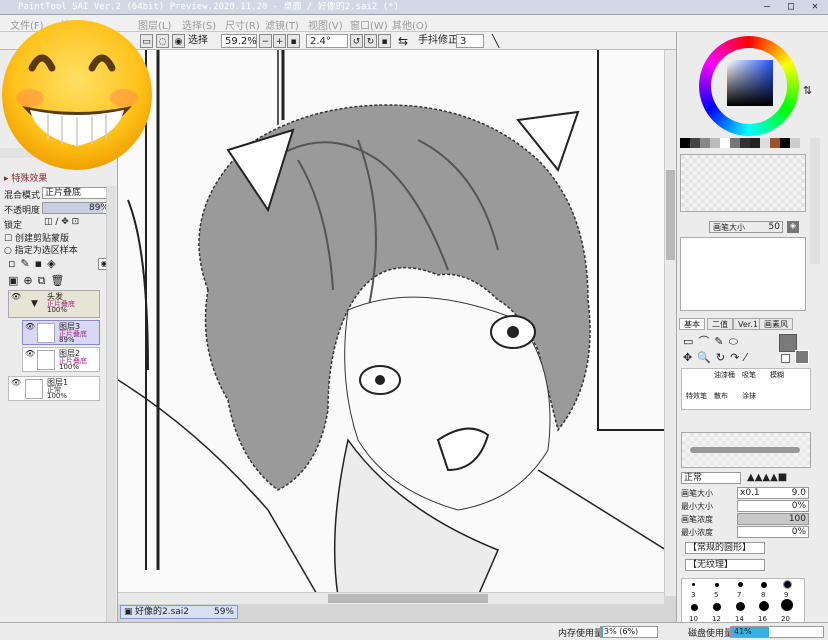 This screenshot has height=640, width=828. Describe the element at coordinates (815, 201) in the screenshot. I see `swatch-scrollbar` at that location.